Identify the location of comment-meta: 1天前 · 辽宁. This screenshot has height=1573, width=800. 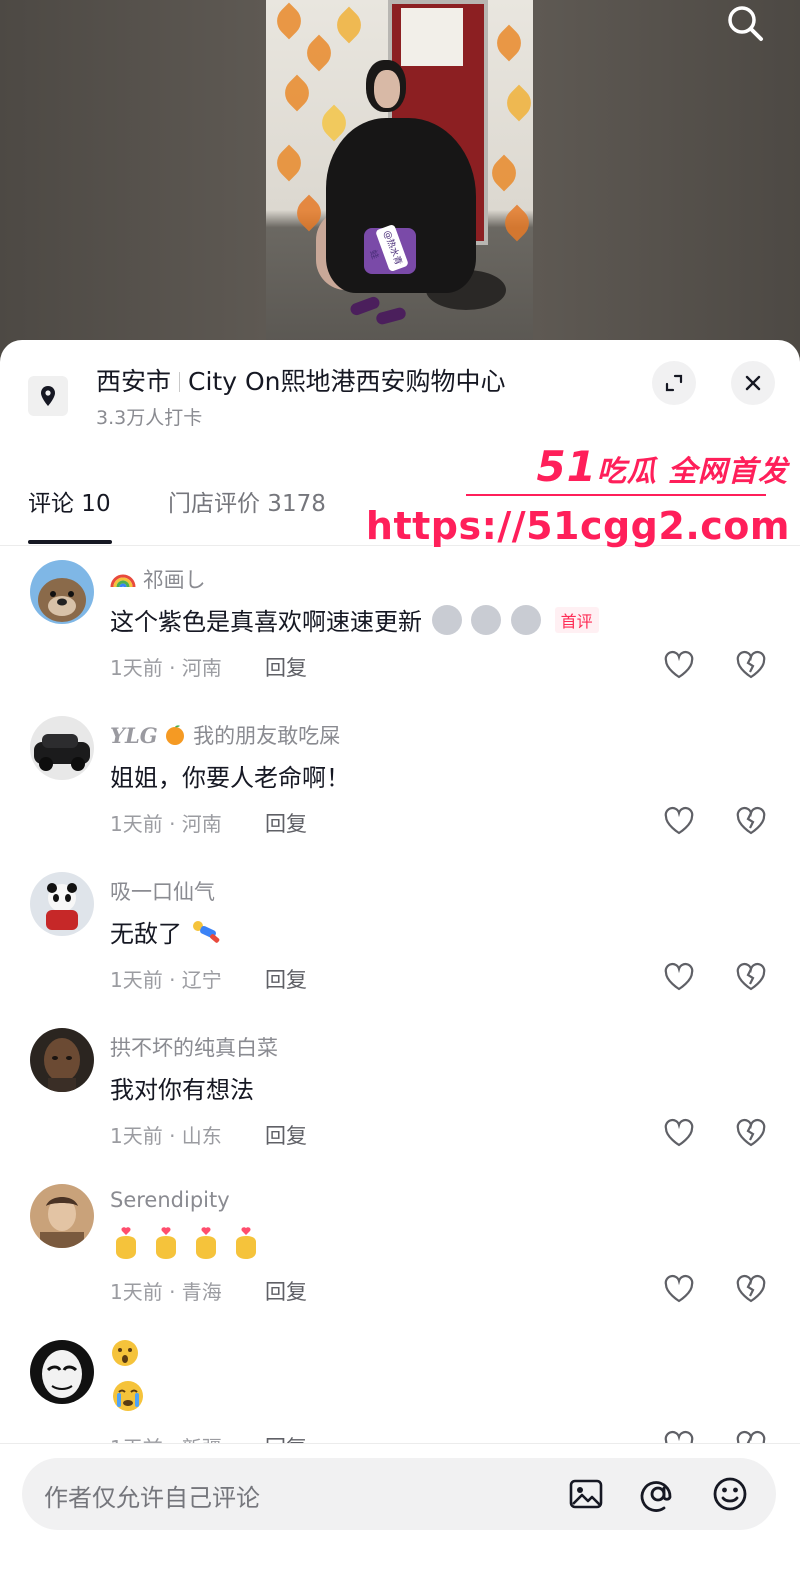
(166, 980).